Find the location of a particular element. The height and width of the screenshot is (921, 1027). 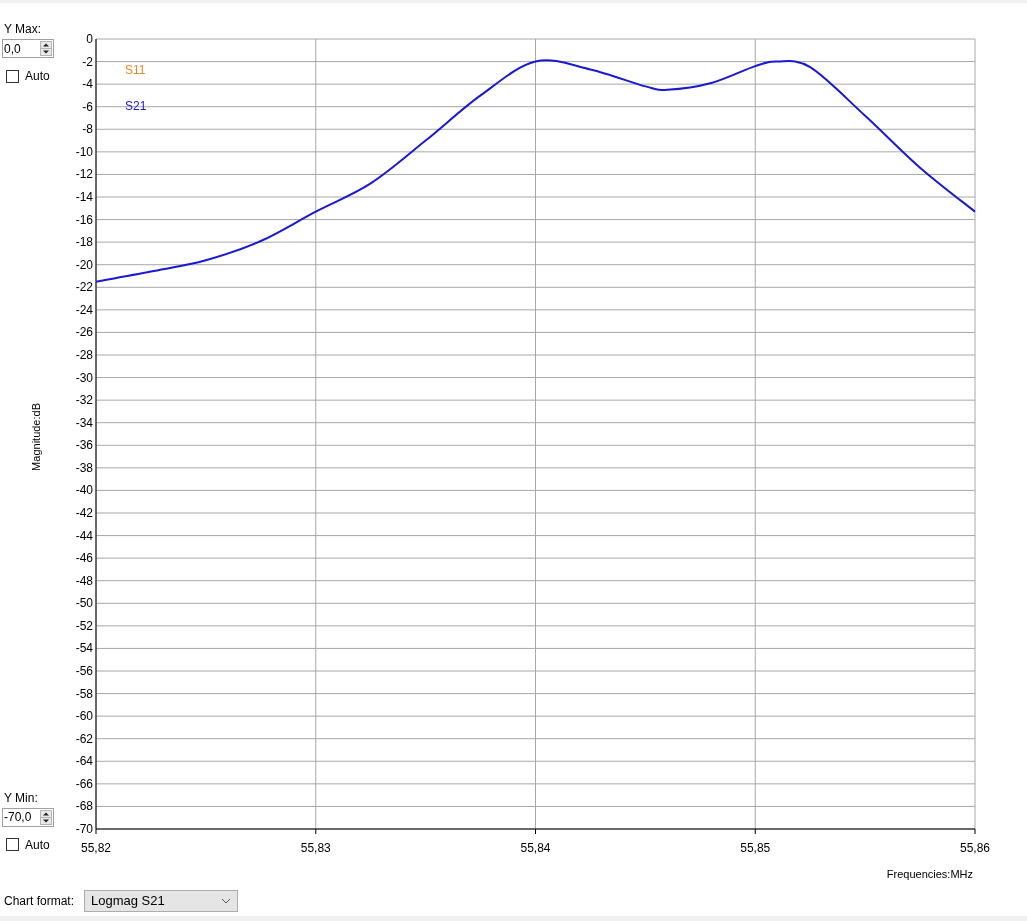

axis-label: -46 is located at coordinates (84, 558).